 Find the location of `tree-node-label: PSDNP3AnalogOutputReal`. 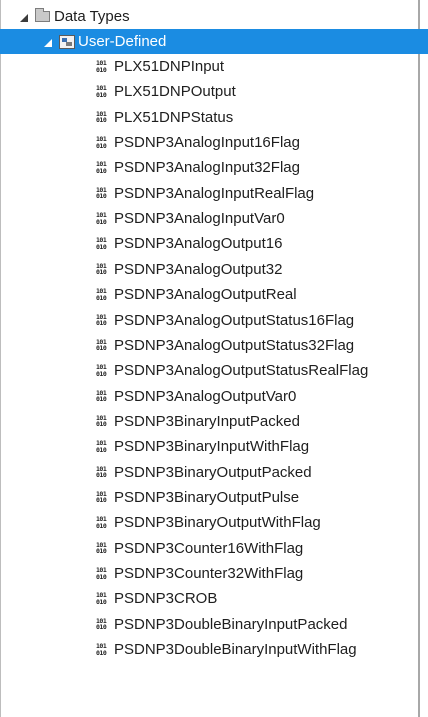

tree-node-label: PSDNP3AnalogOutputReal is located at coordinates (205, 295).